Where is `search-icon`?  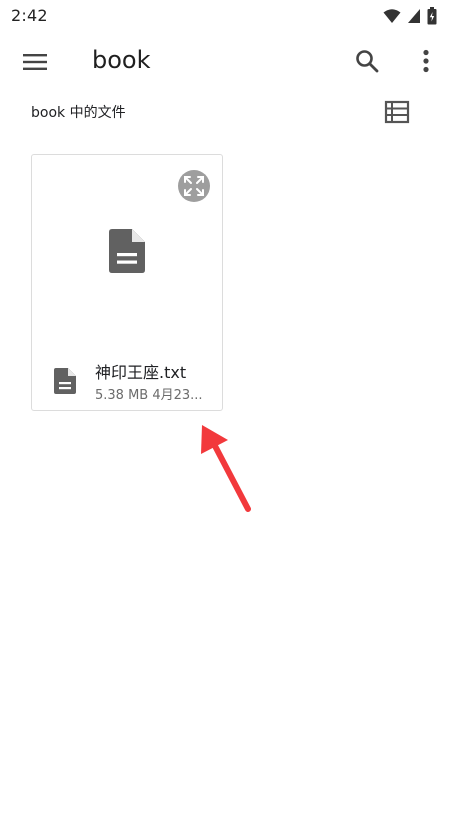
search-icon is located at coordinates (367, 61).